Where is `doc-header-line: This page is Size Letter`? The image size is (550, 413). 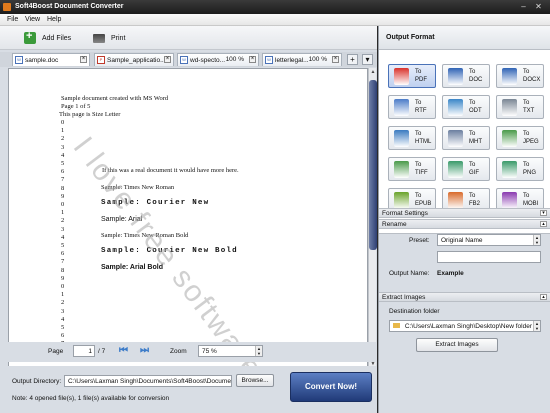 doc-header-line: This page is Size Letter is located at coordinates (90, 114).